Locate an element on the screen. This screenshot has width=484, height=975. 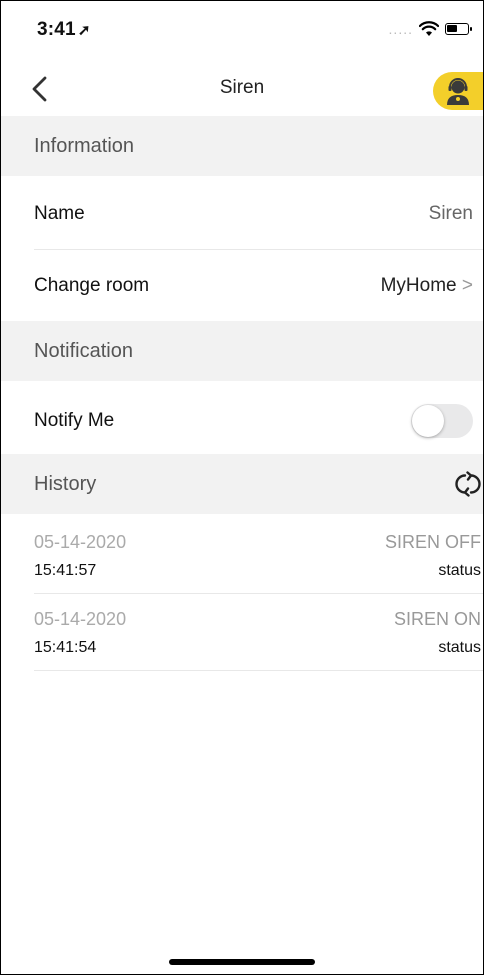
status-time-text: 3:41 is located at coordinates (56, 29).